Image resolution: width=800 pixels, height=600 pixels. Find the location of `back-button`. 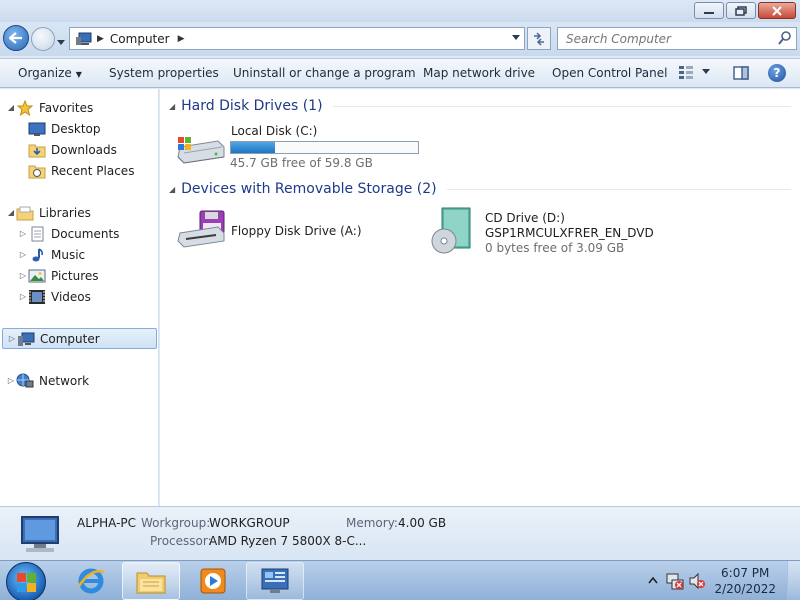

back-button is located at coordinates (16, 38).